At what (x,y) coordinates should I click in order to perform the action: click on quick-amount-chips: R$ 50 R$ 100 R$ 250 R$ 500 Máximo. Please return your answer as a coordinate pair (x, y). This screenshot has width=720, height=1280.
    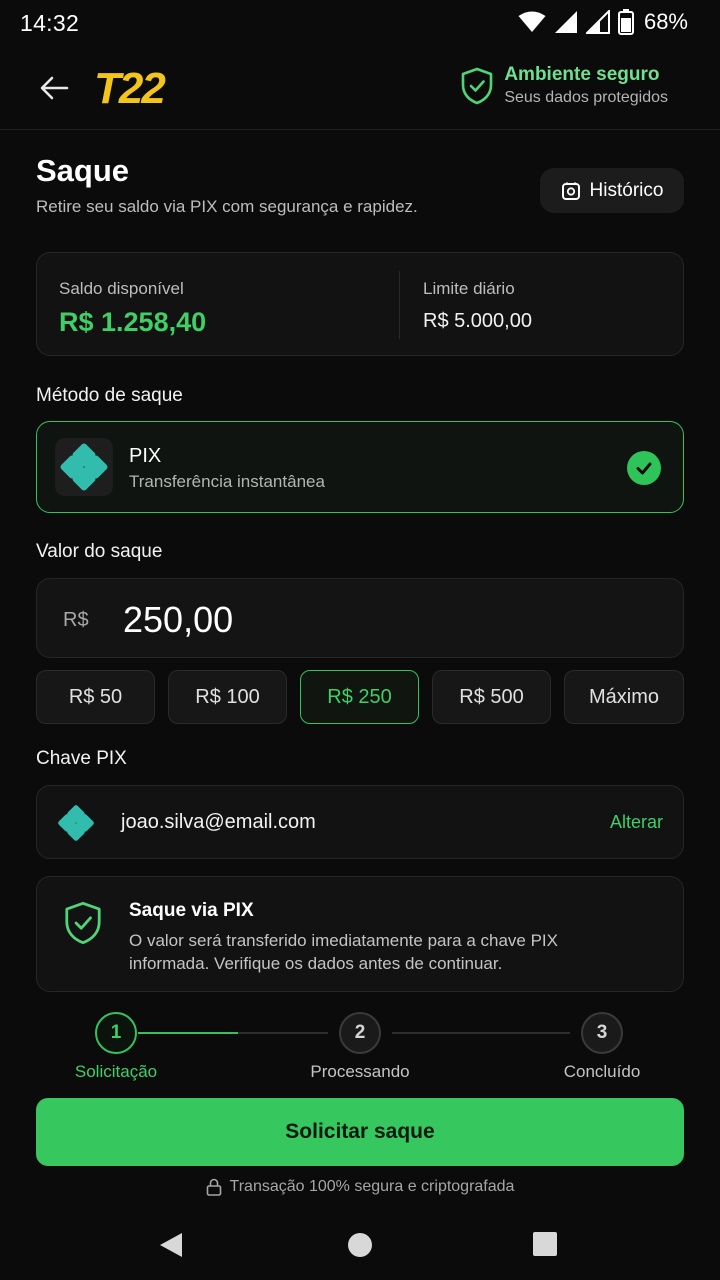
    Looking at the image, I should click on (360, 697).